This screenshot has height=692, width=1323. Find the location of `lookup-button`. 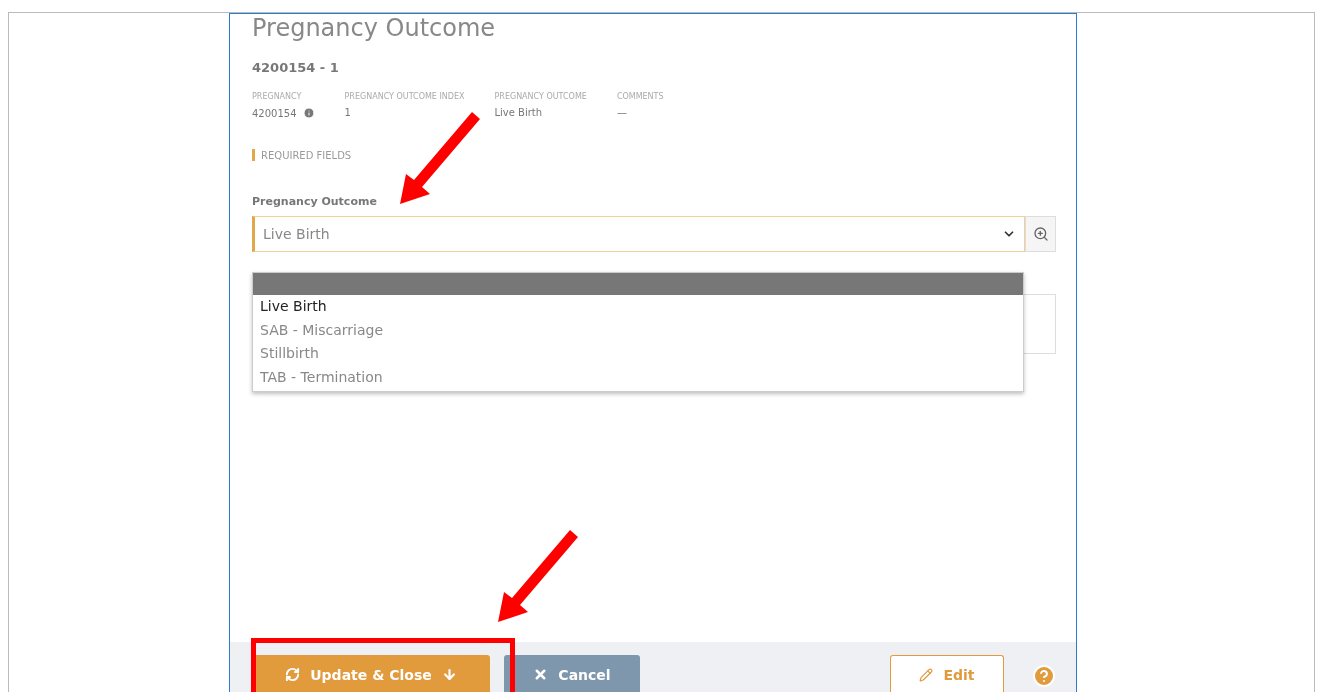

lookup-button is located at coordinates (1040, 234).